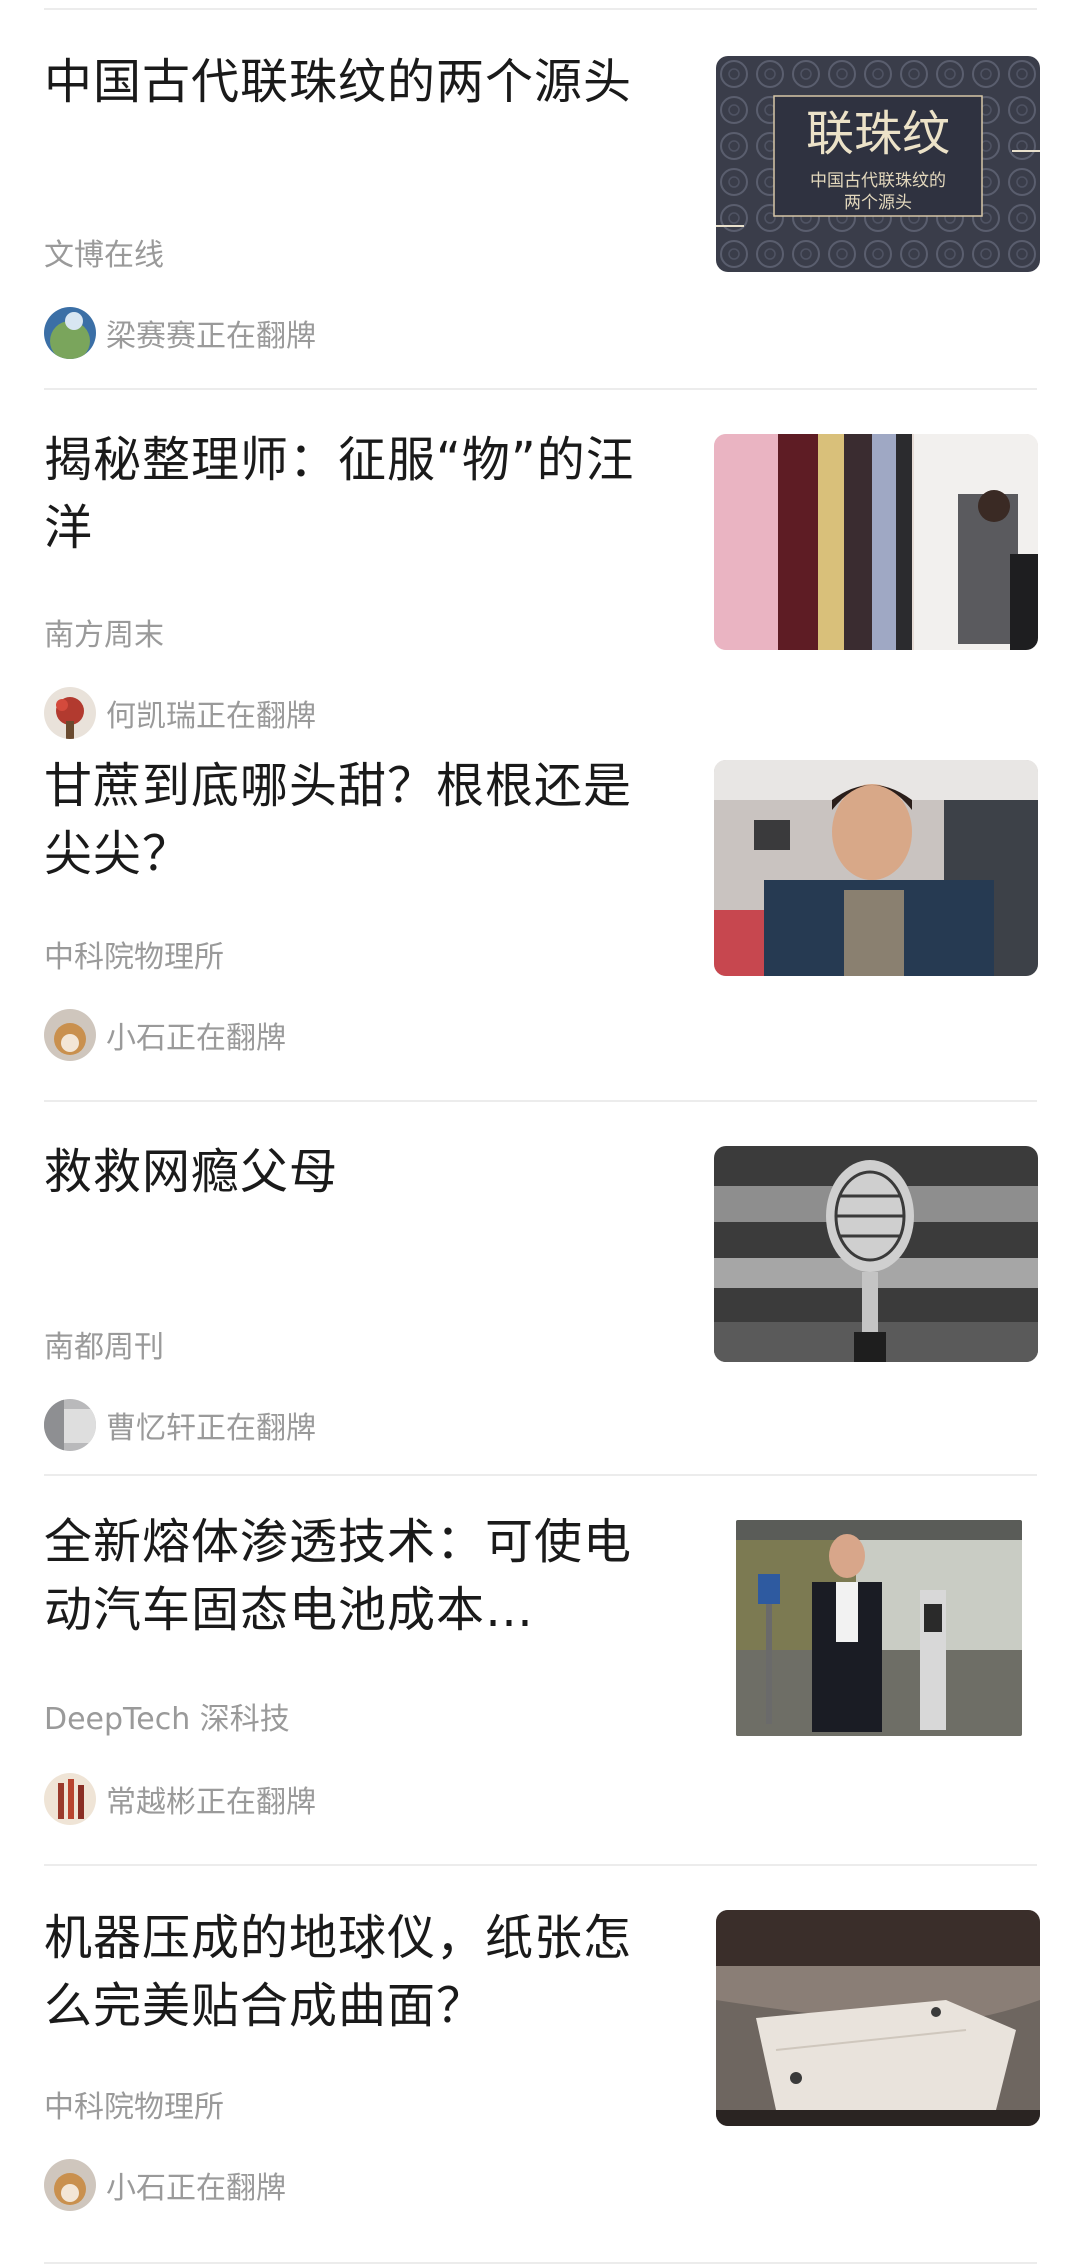 The image size is (1080, 2264). Describe the element at coordinates (104, 635) in the screenshot. I see `article-source: 南方周末` at that location.